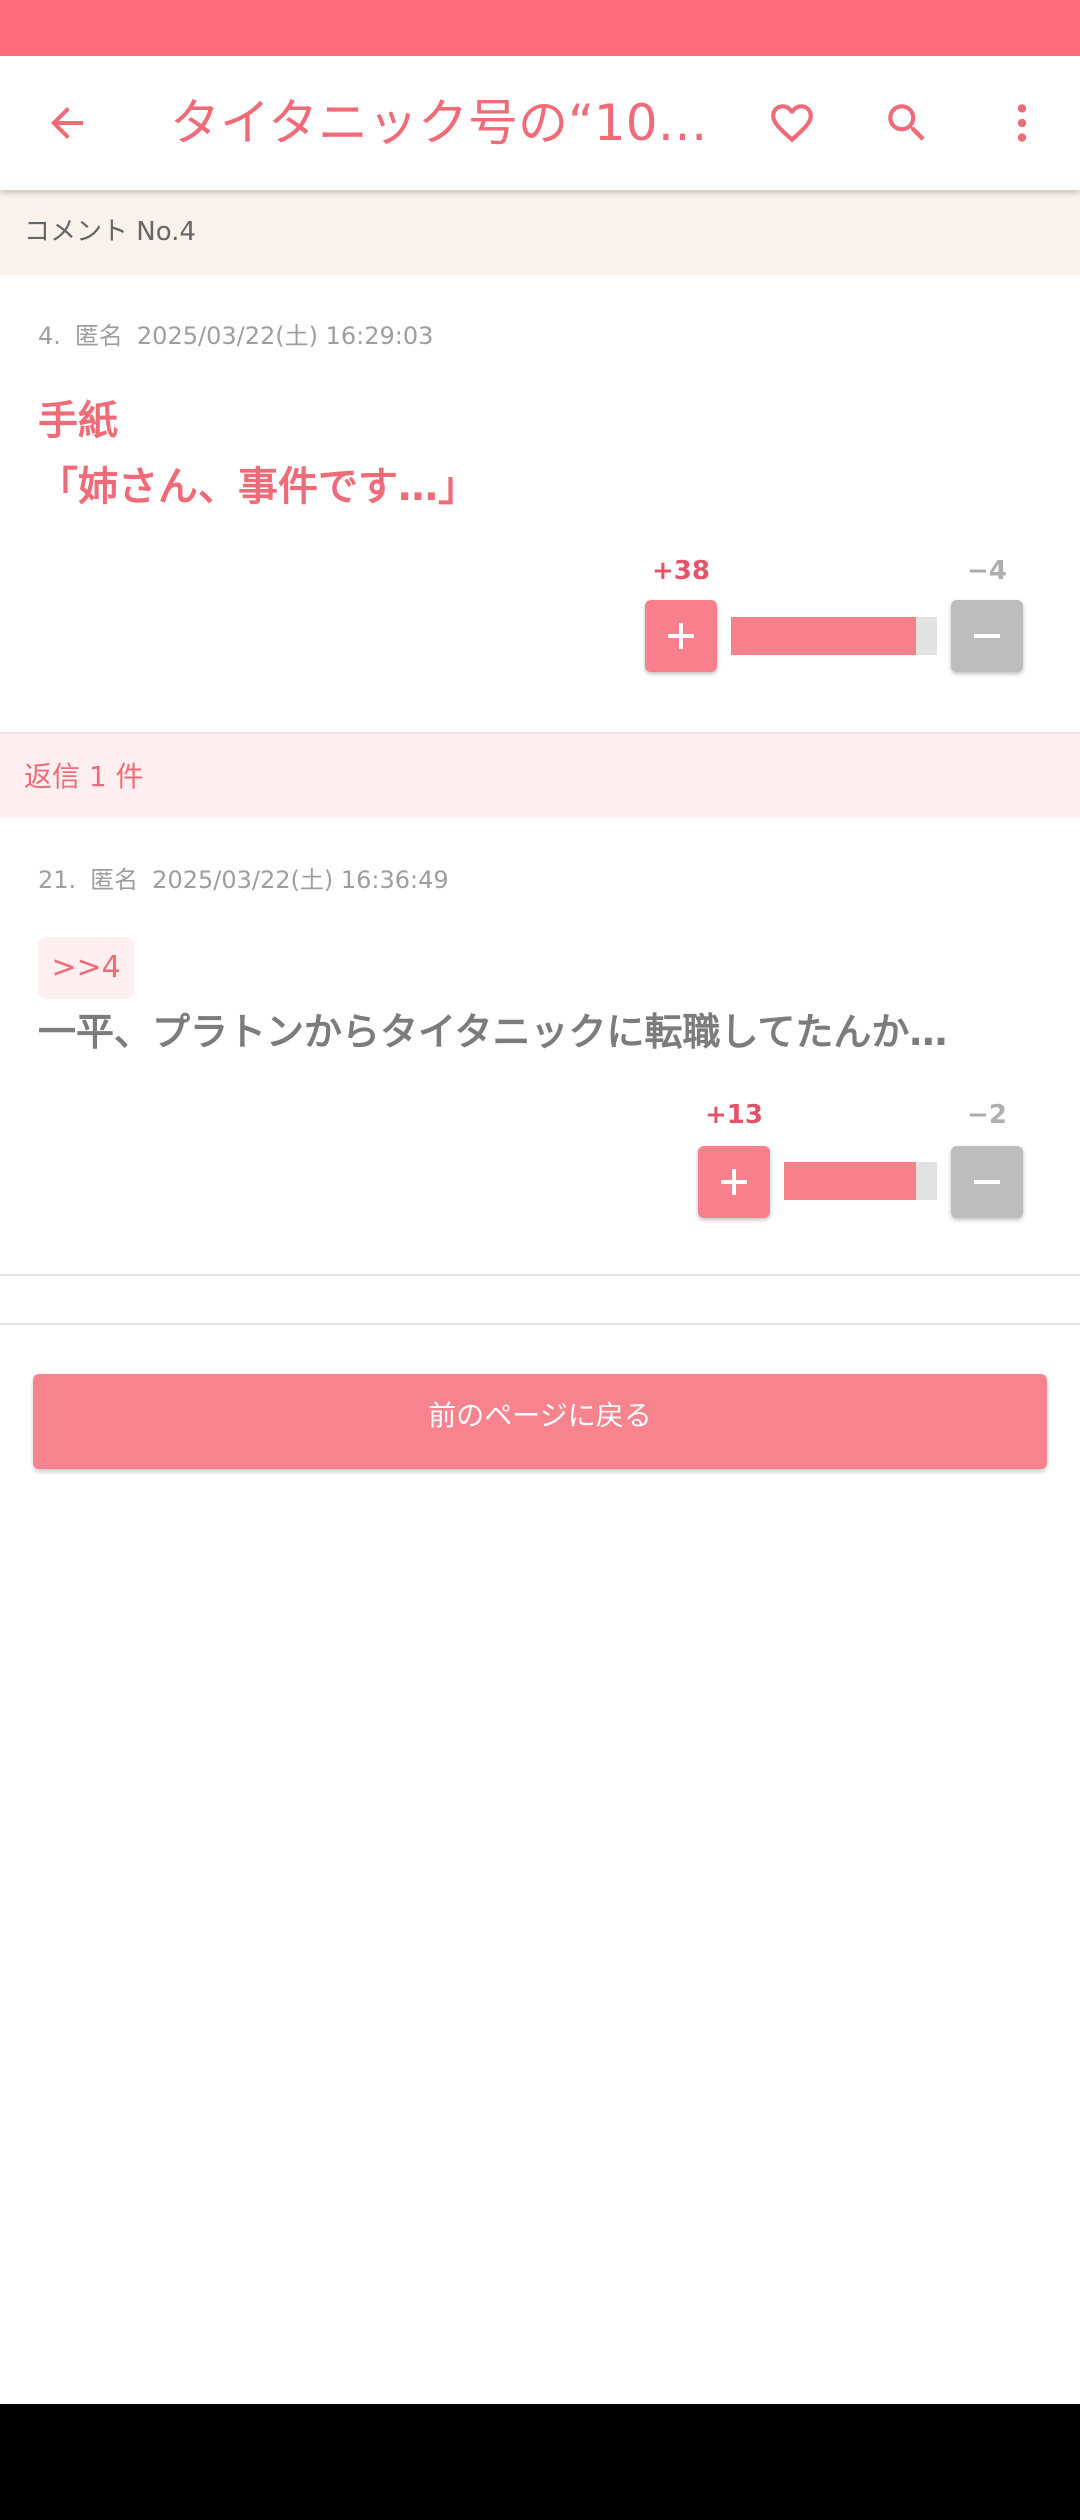  I want to click on reply-number: 21., so click(57, 880).